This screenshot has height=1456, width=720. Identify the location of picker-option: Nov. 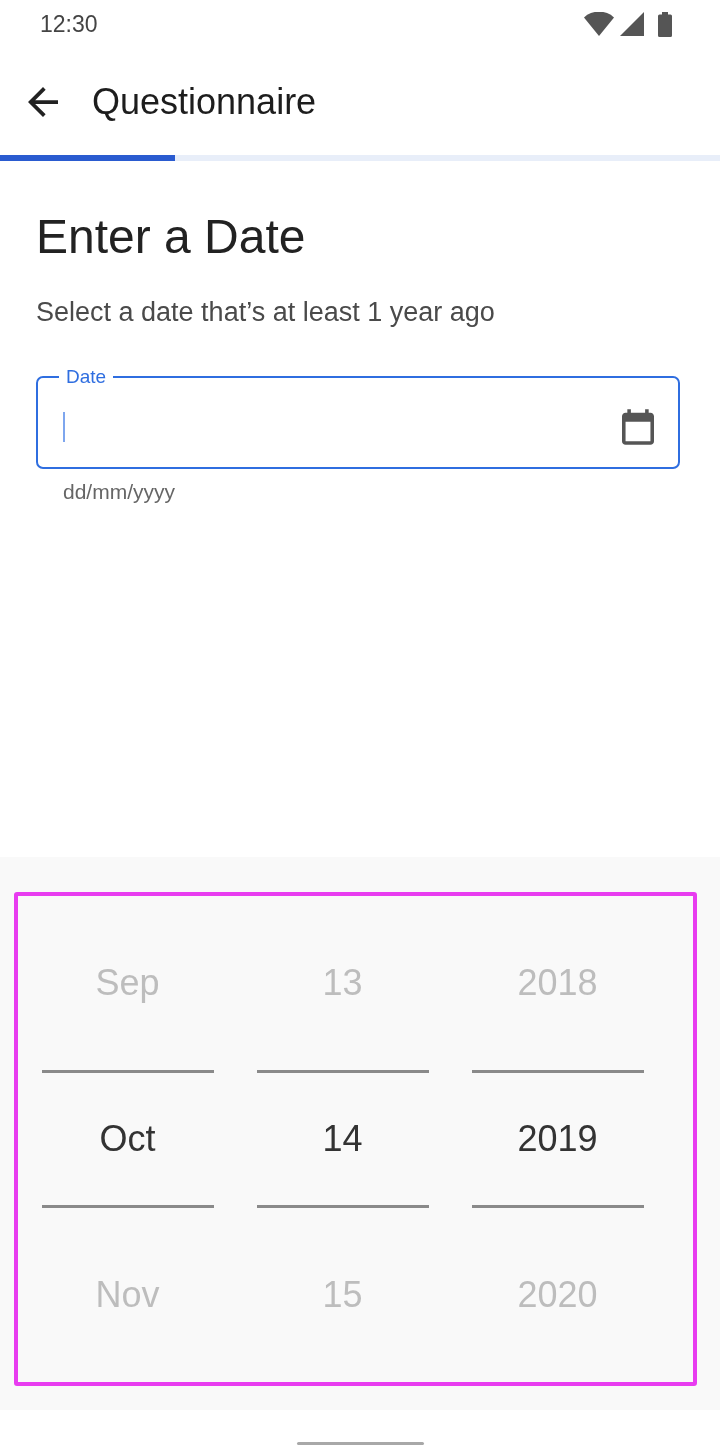
(127, 1295).